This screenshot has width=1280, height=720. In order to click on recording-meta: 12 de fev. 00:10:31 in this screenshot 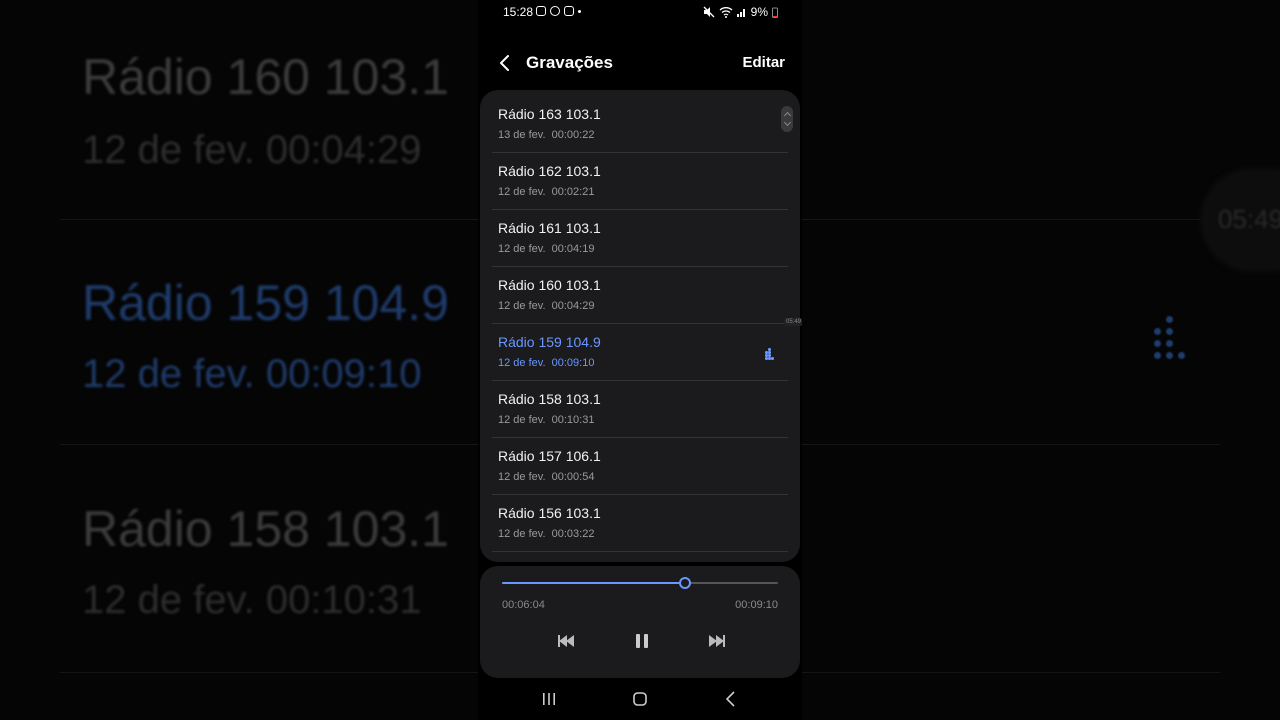, I will do `click(546, 420)`.